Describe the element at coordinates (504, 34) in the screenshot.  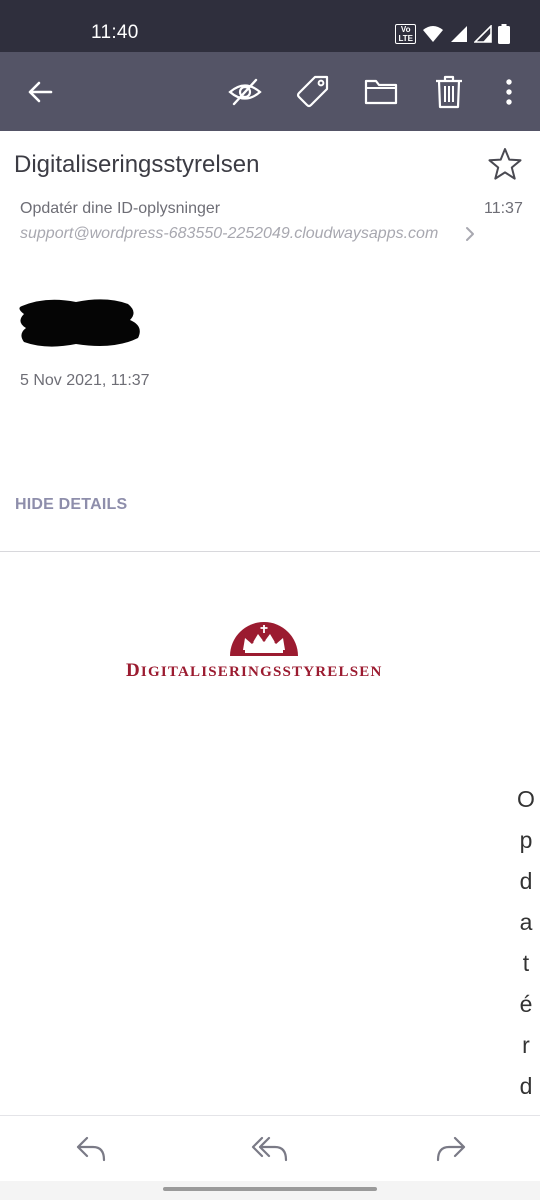
I see `battery-icon` at that location.